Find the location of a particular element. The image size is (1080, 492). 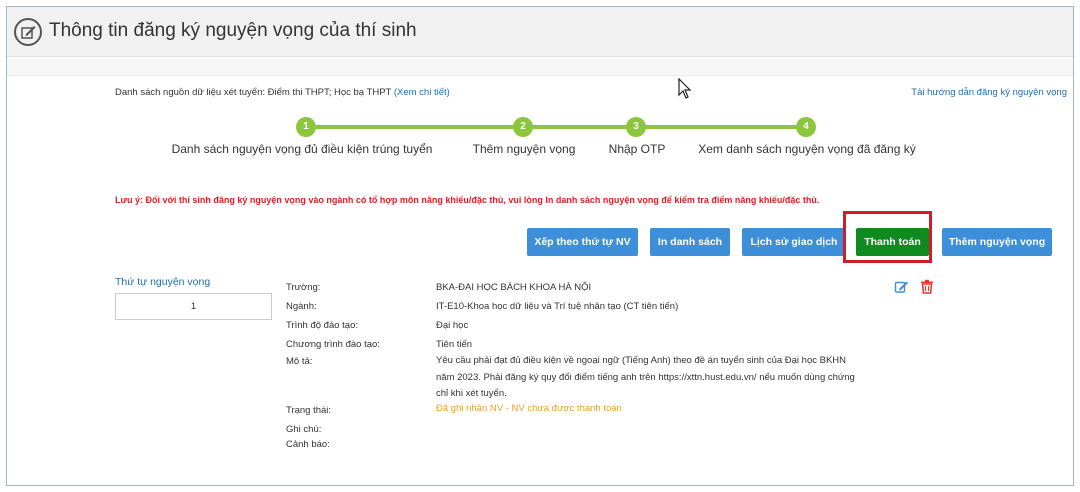

download-guide-link: Tải hướng dẫn đăng ký nguyện vọng is located at coordinates (989, 92).